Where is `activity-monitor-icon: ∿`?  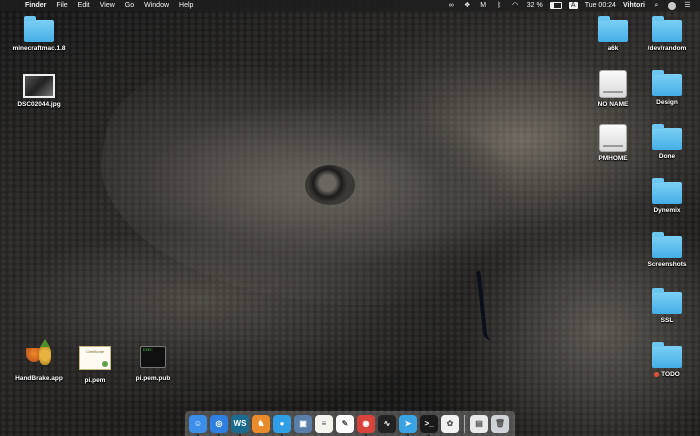 activity-monitor-icon: ∿ is located at coordinates (387, 423).